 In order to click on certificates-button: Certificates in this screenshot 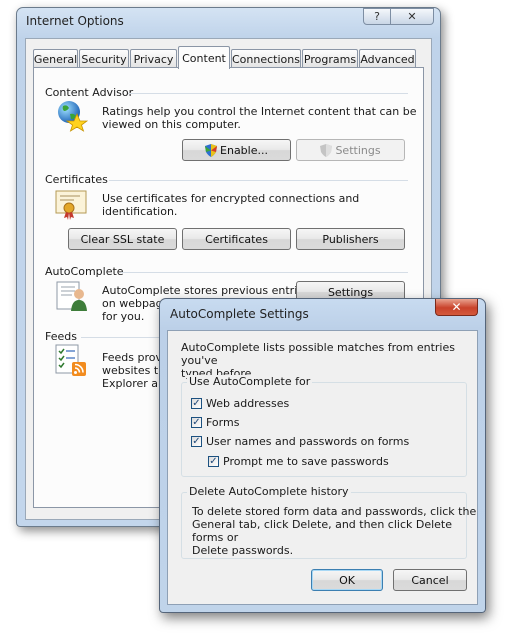, I will do `click(236, 239)`.